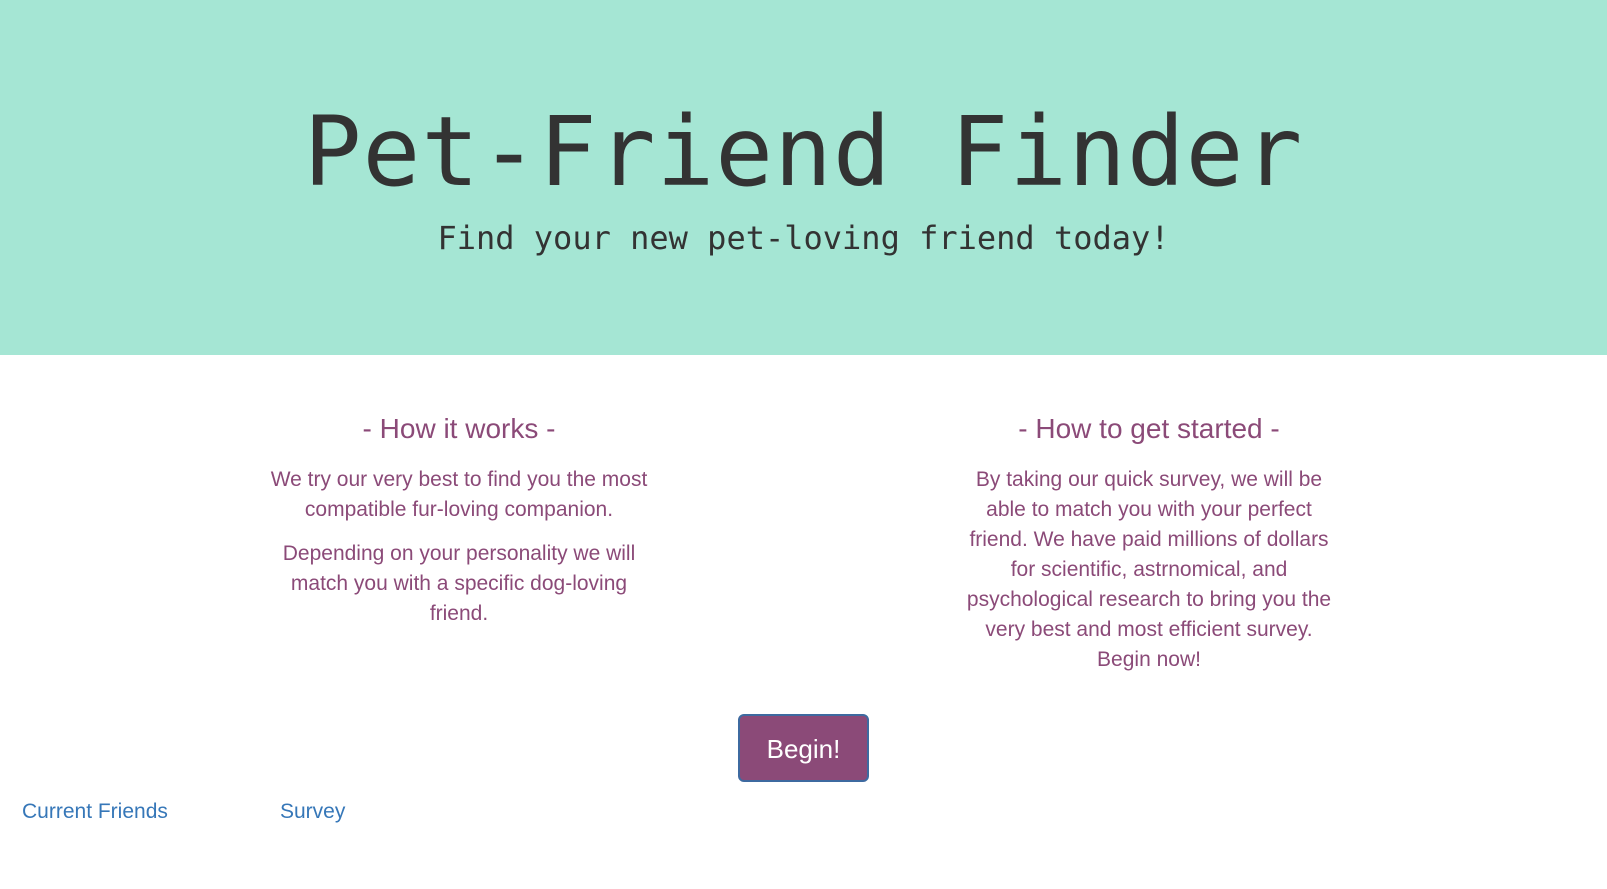 The width and height of the screenshot is (1607, 889). What do you see at coordinates (459, 428) in the screenshot?
I see `how-it-works-heading: - How it works -` at bounding box center [459, 428].